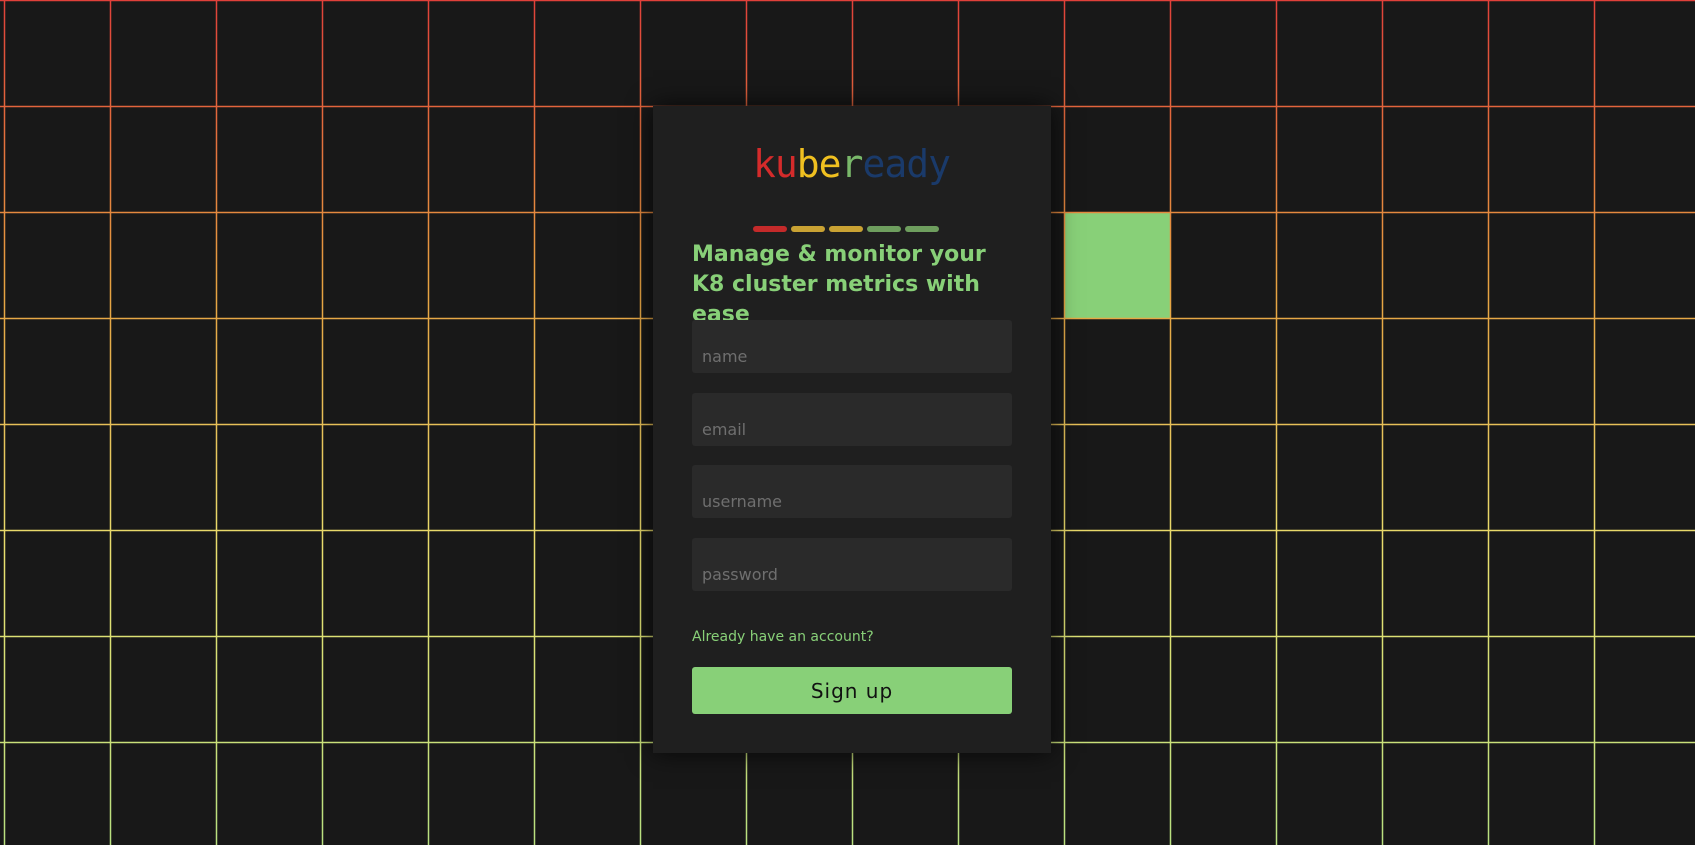 The width and height of the screenshot is (1695, 845). Describe the element at coordinates (852, 346) in the screenshot. I see `name-input` at that location.